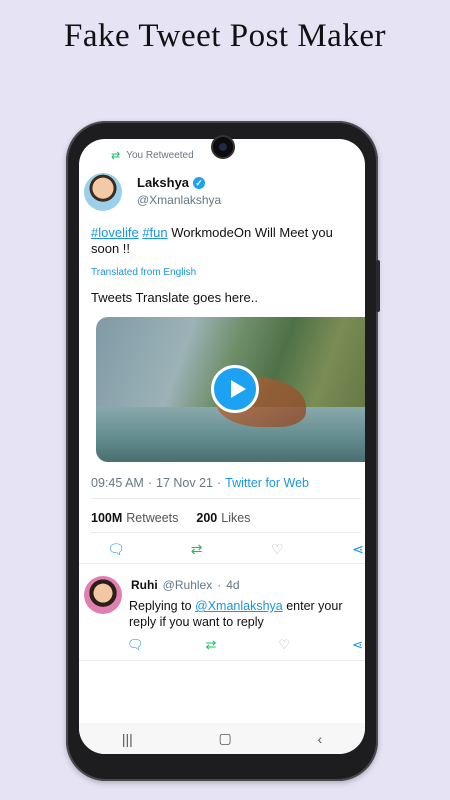 This screenshot has width=450, height=800. Describe the element at coordinates (184, 483) in the screenshot. I see `tweet-date: 17 Nov 21` at that location.